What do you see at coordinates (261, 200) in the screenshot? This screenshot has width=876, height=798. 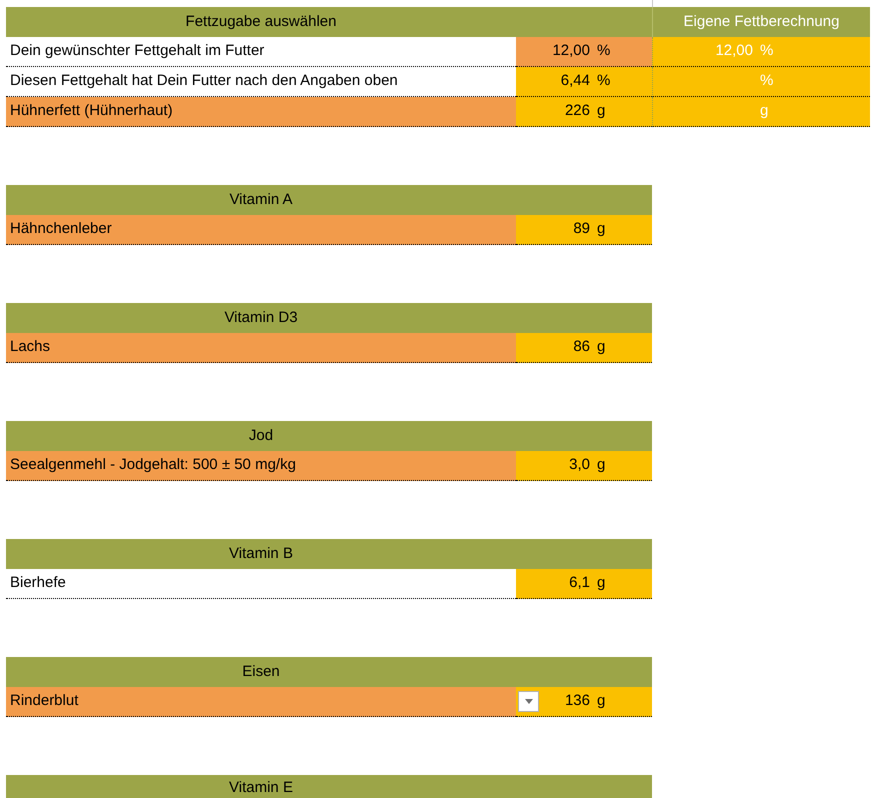 I see `section-title: Vitamin A` at bounding box center [261, 200].